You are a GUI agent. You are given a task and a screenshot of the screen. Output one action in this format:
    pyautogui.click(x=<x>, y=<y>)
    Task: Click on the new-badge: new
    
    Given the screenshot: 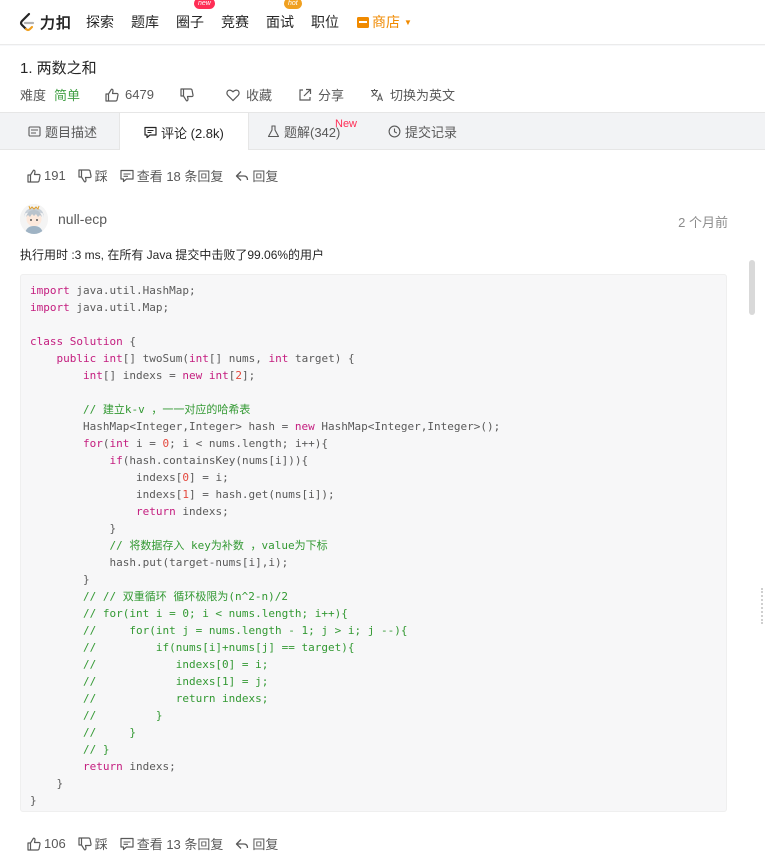 What is the action you would take?
    pyautogui.click(x=204, y=4)
    